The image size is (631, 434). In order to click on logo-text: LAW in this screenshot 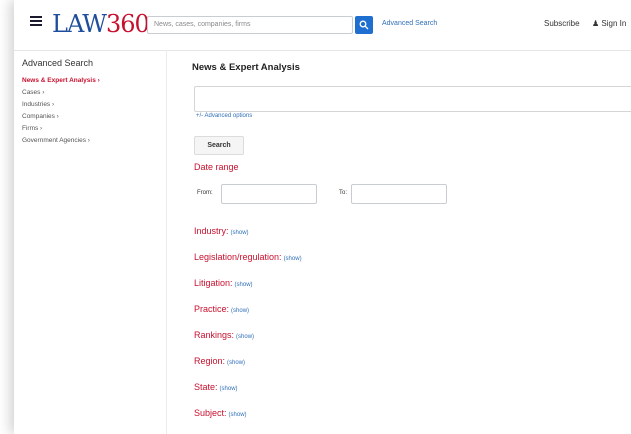, I will do `click(79, 24)`.